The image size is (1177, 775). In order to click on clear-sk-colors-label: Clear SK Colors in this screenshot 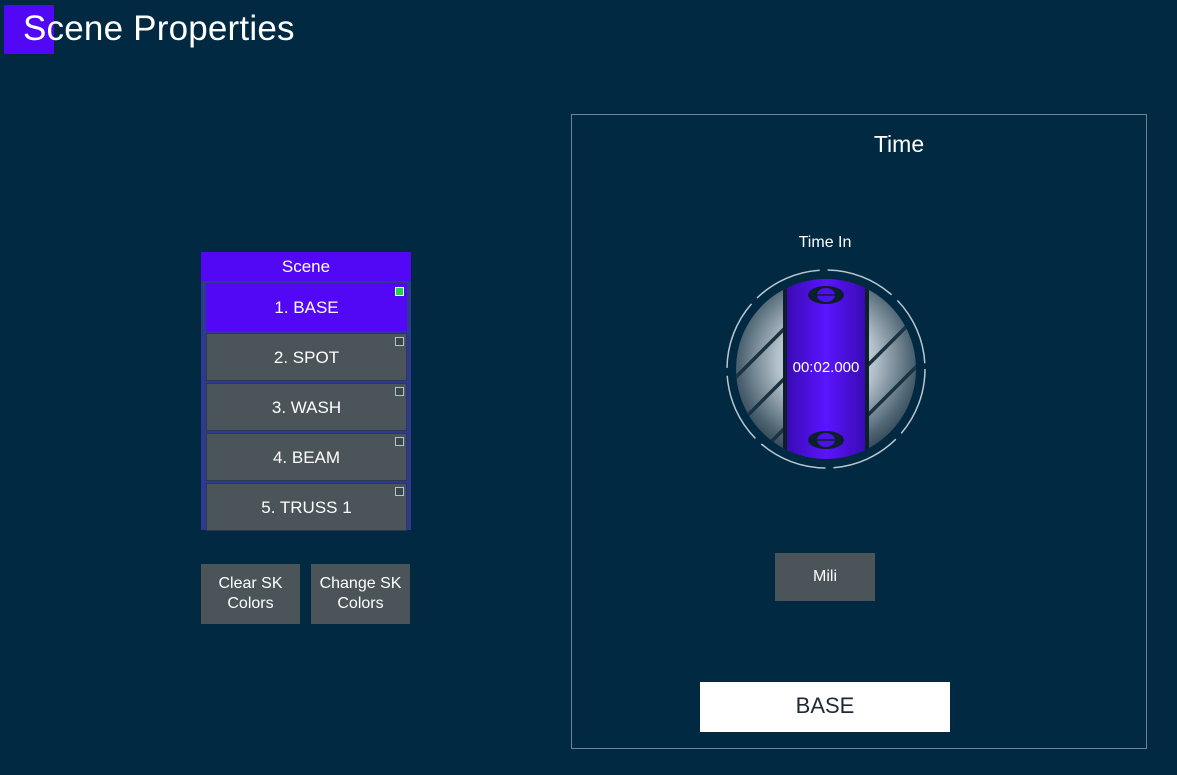, I will do `click(250, 593)`.